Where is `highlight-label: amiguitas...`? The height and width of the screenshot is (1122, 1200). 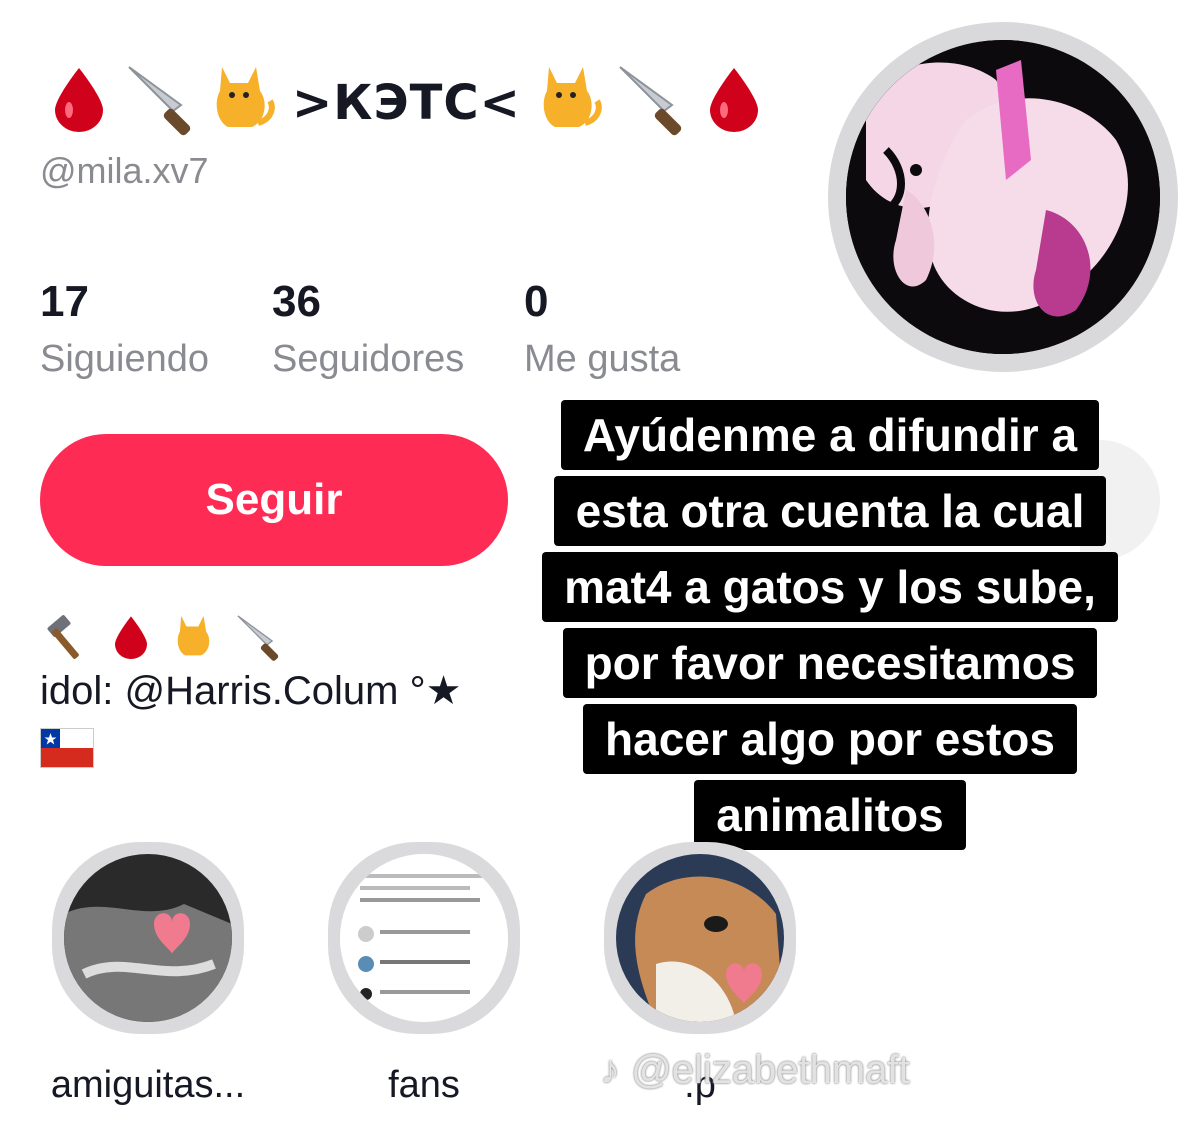 highlight-label: amiguitas... is located at coordinates (148, 1085).